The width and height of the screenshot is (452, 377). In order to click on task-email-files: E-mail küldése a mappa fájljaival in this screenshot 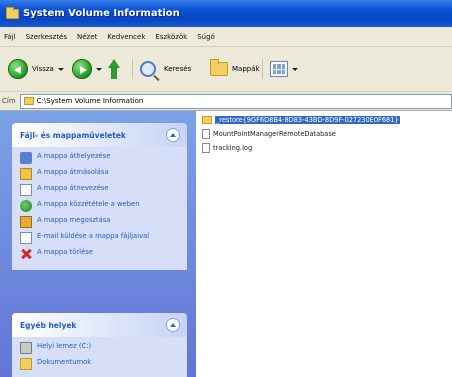, I will do `click(99, 238)`.